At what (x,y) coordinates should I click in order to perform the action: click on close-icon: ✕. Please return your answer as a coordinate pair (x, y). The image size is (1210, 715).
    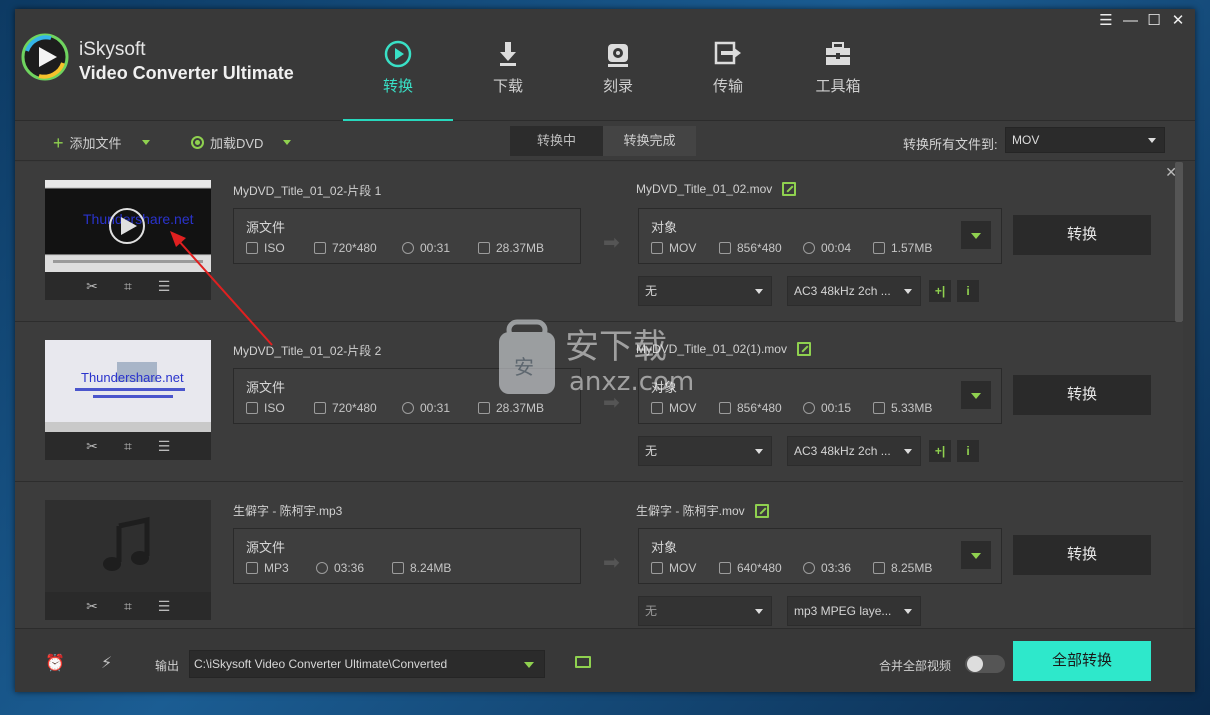
    Looking at the image, I should click on (1178, 21).